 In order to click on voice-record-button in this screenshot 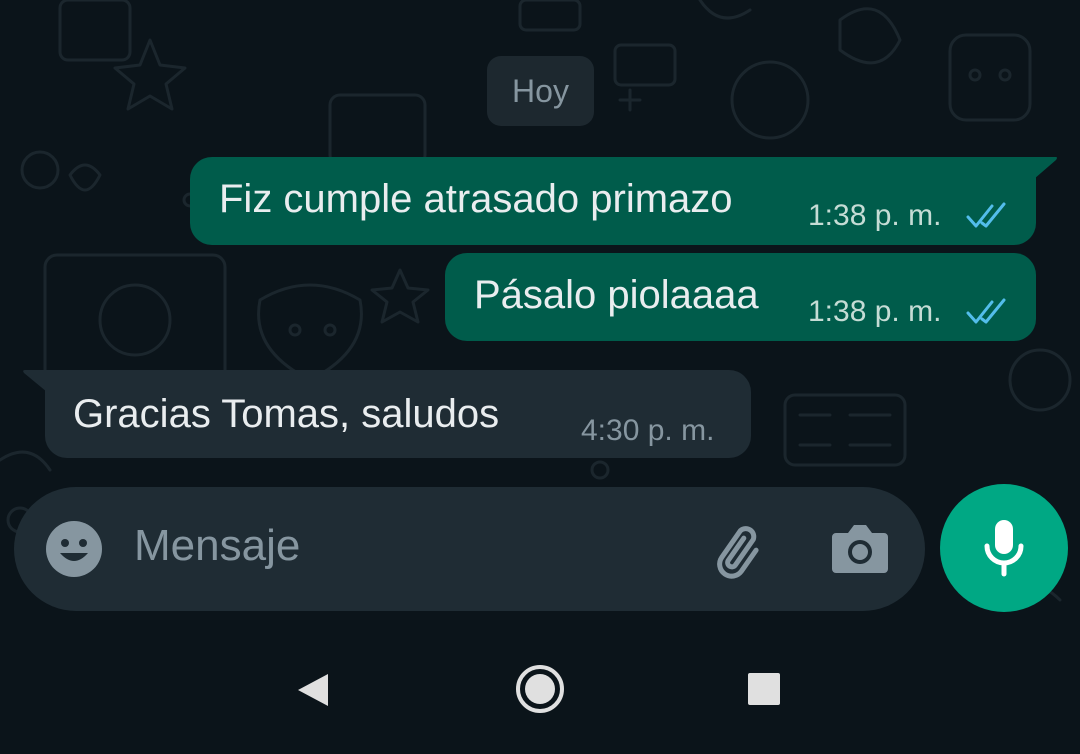, I will do `click(1004, 548)`.